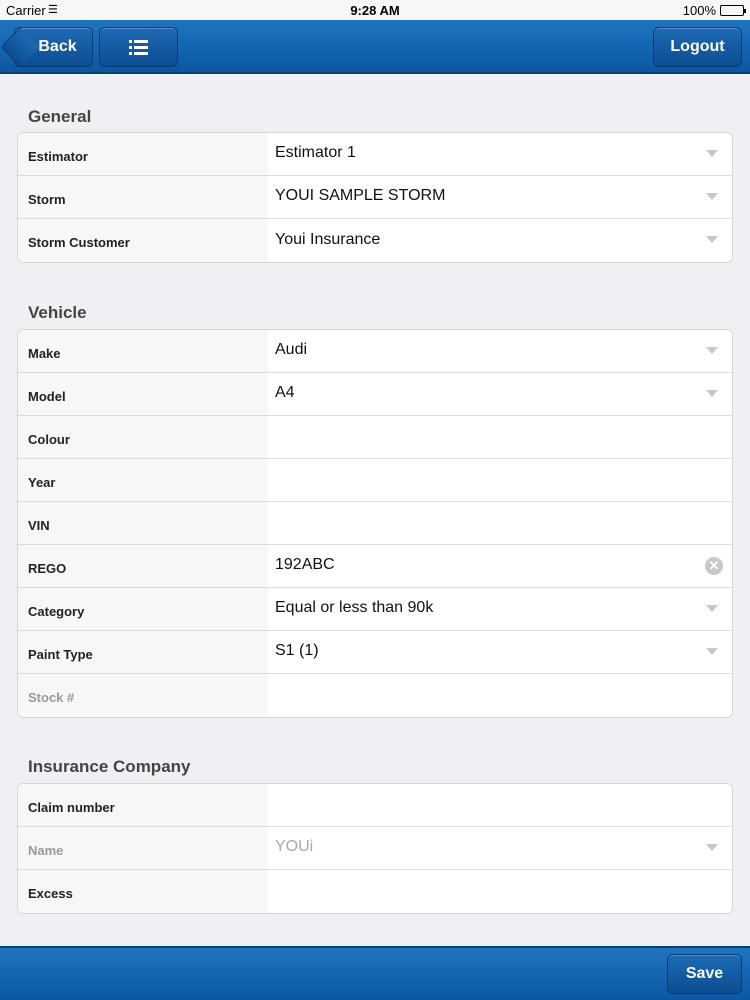  I want to click on estimator-row: Estimator Estimator 1, so click(375, 154).